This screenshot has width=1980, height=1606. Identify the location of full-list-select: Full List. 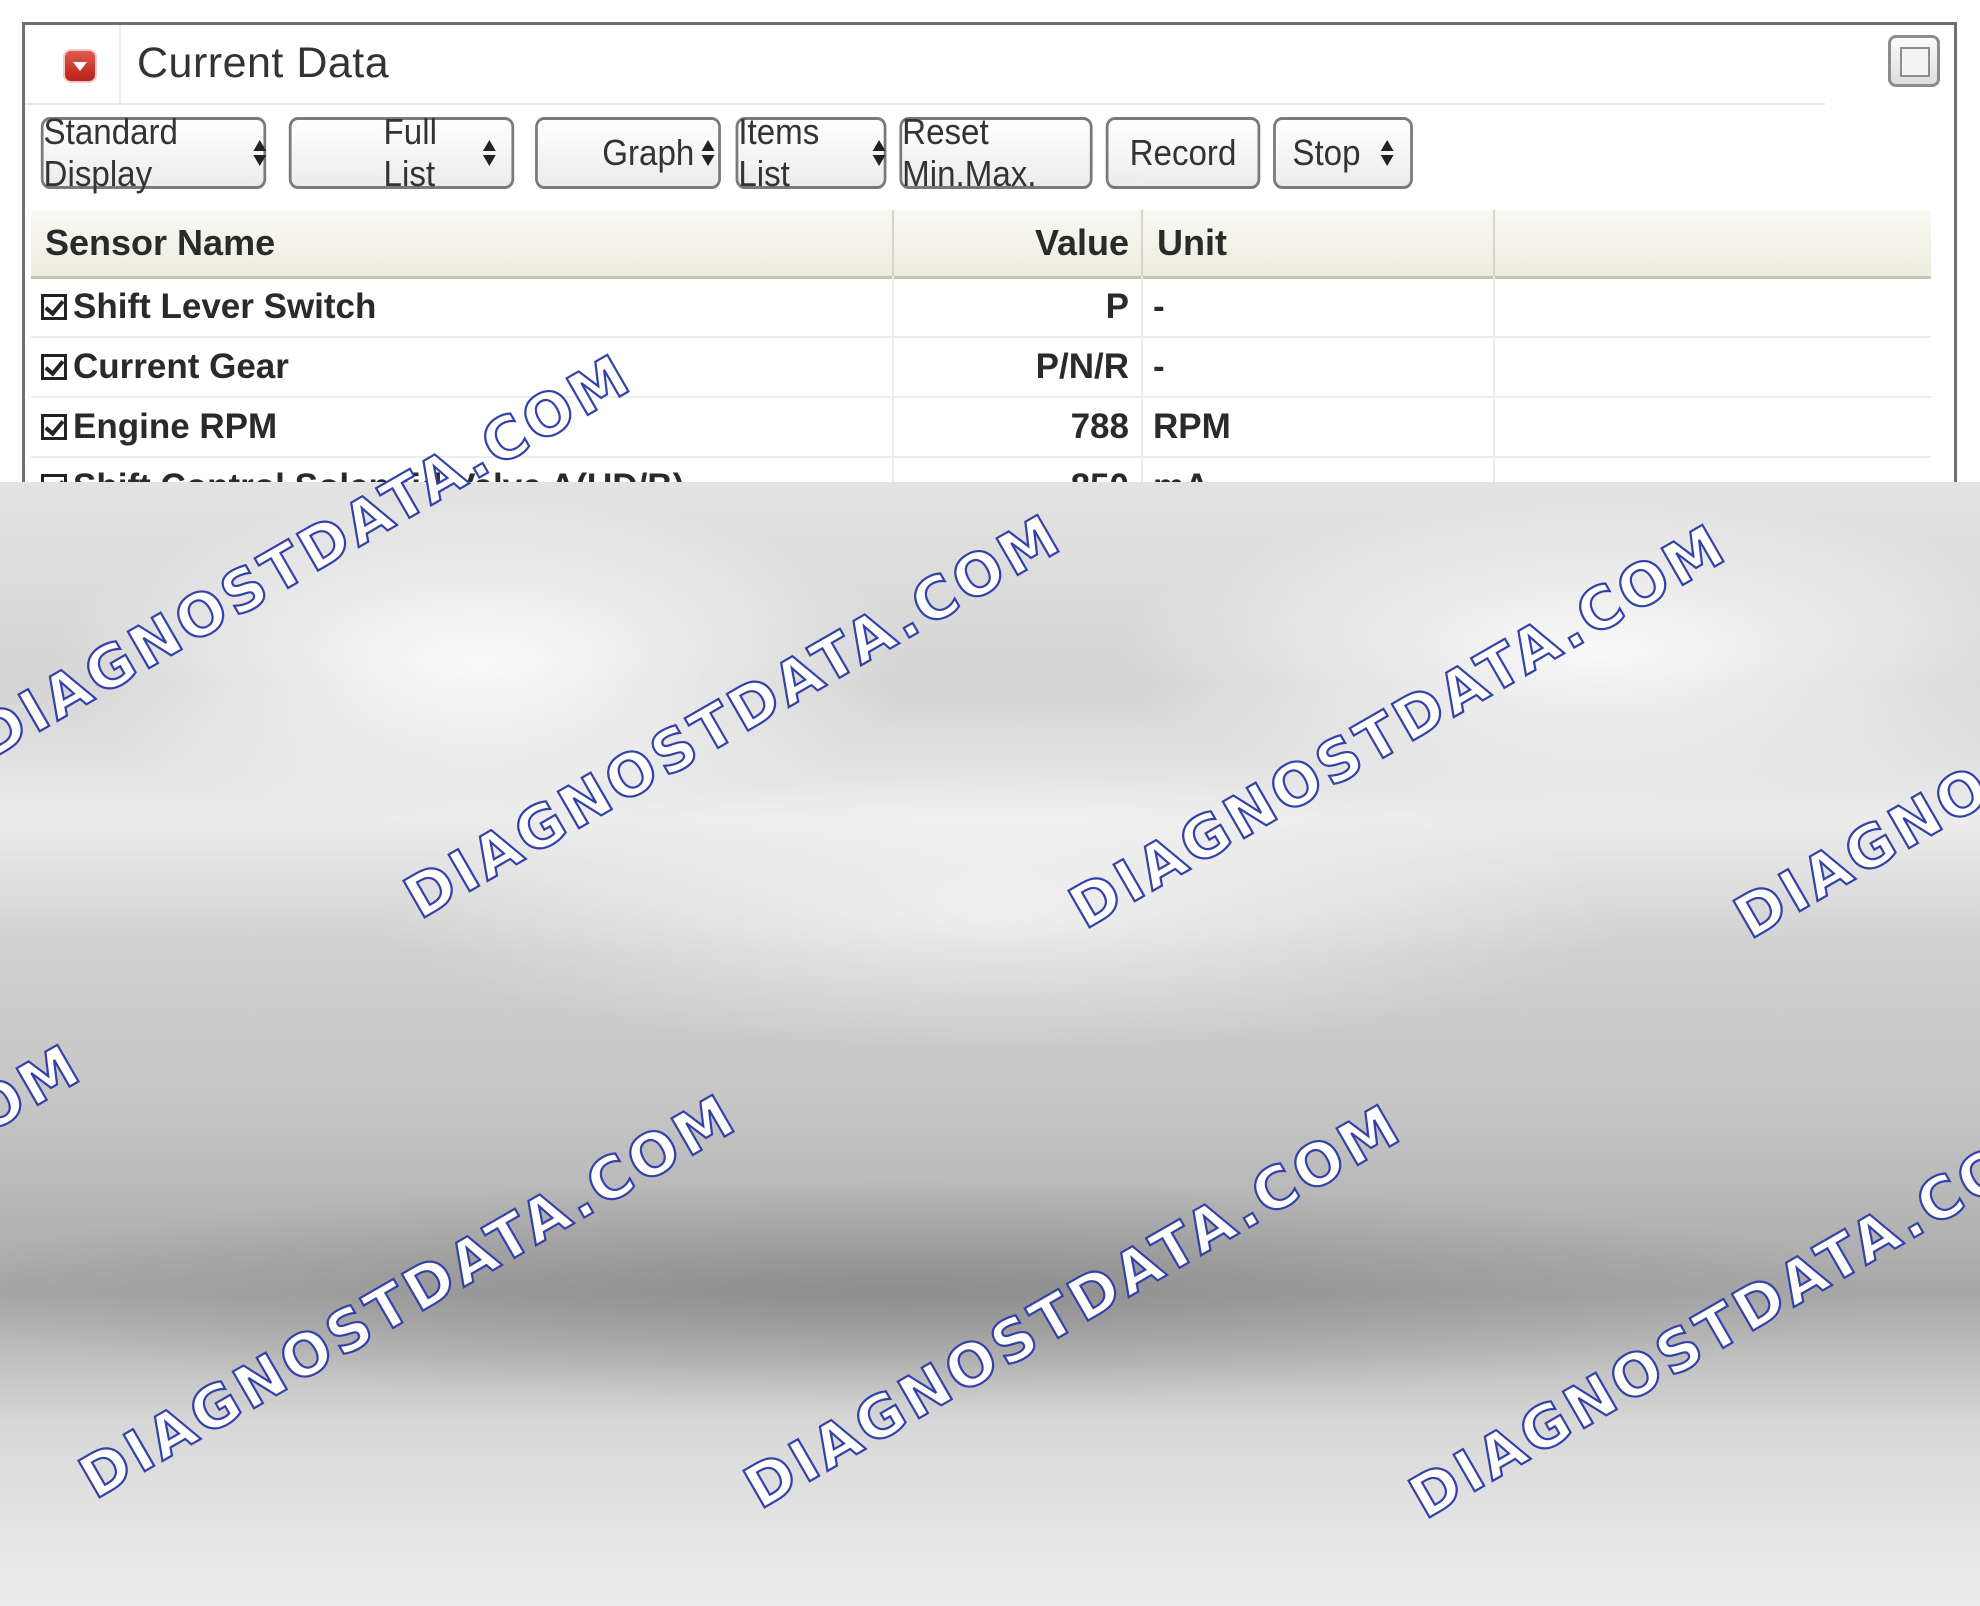
(401, 152).